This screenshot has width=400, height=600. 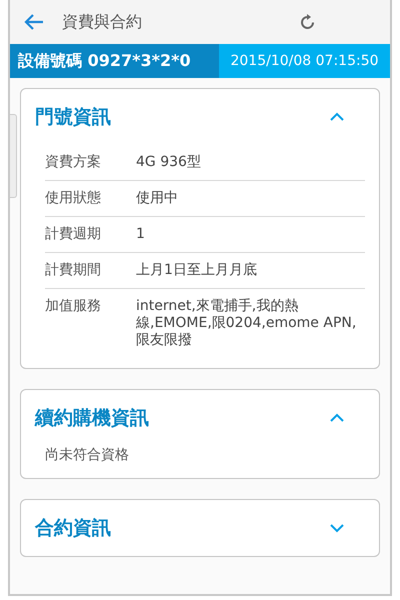 What do you see at coordinates (73, 162) in the screenshot?
I see `field-label: 資費方案` at bounding box center [73, 162].